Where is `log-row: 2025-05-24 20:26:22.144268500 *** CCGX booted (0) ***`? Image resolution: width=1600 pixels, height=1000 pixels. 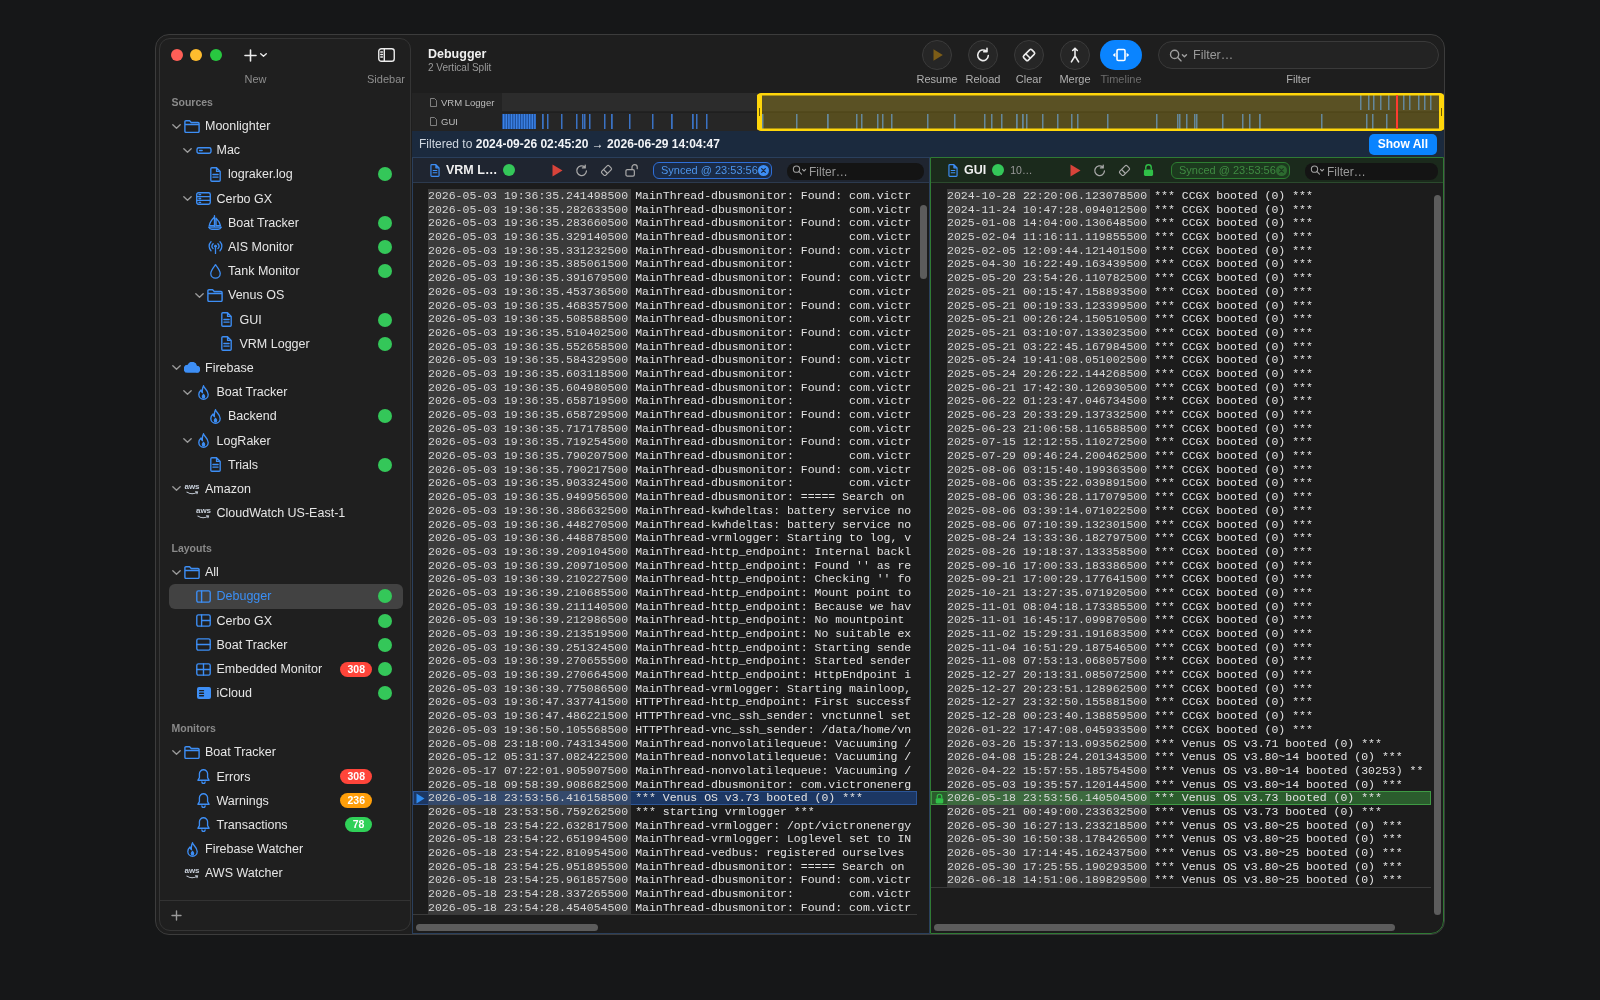
log-row: 2025-05-24 20:26:22.144268500 *** CCGX booted (0) *** is located at coordinates (1181, 373).